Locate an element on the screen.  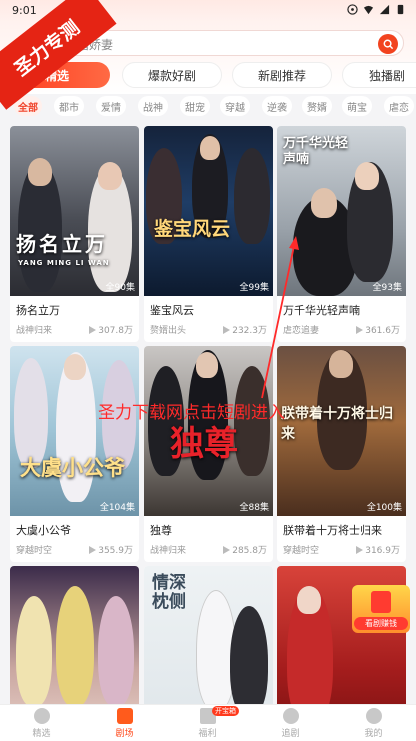
nav-profile: 我的 is located at coordinates (373, 724).